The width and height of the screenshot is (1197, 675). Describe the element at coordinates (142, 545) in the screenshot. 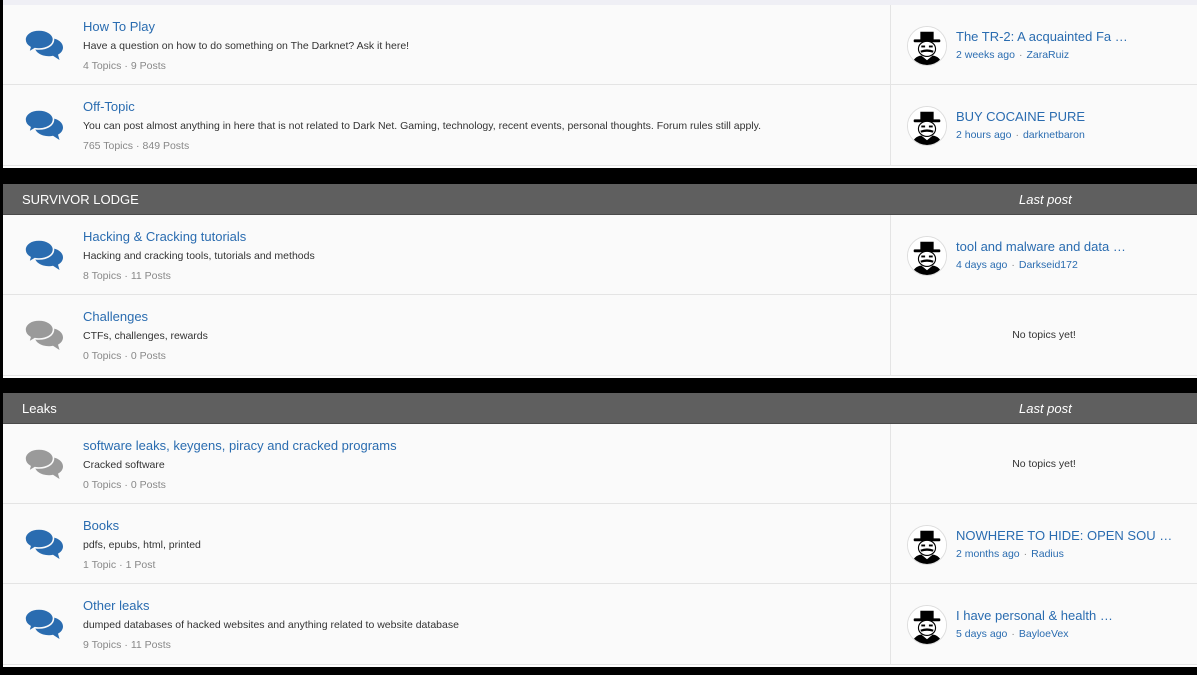

I see `forum-description: pdfs, epubs, html, printed` at that location.